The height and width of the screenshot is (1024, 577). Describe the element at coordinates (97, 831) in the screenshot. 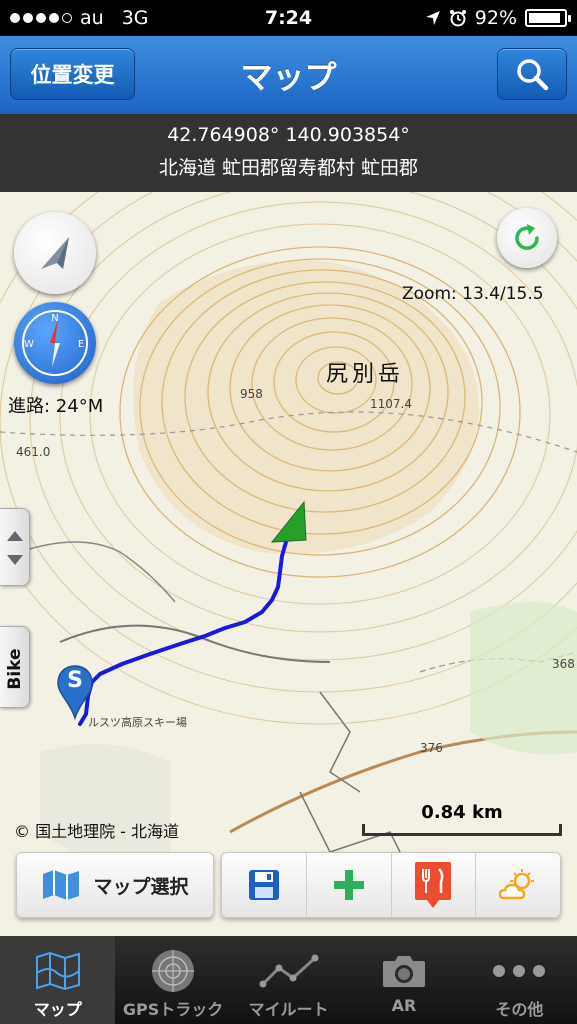

I see `map-attribution: © 国土地理院 - 北海道` at that location.